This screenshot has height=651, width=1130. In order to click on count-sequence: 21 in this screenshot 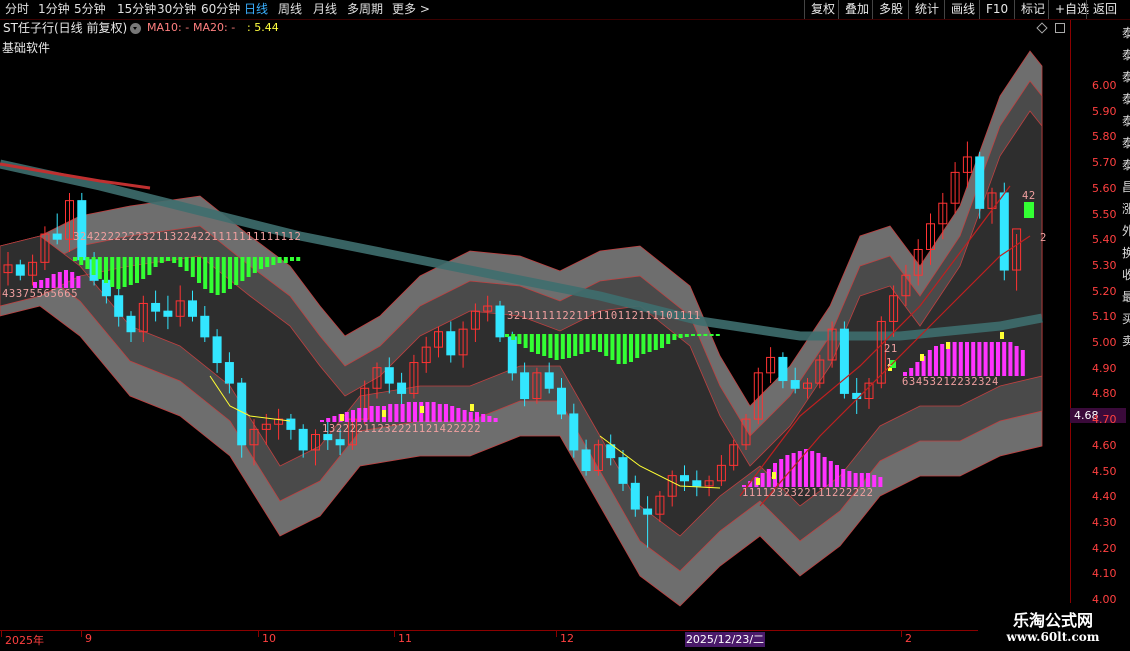, I will do `click(891, 349)`.